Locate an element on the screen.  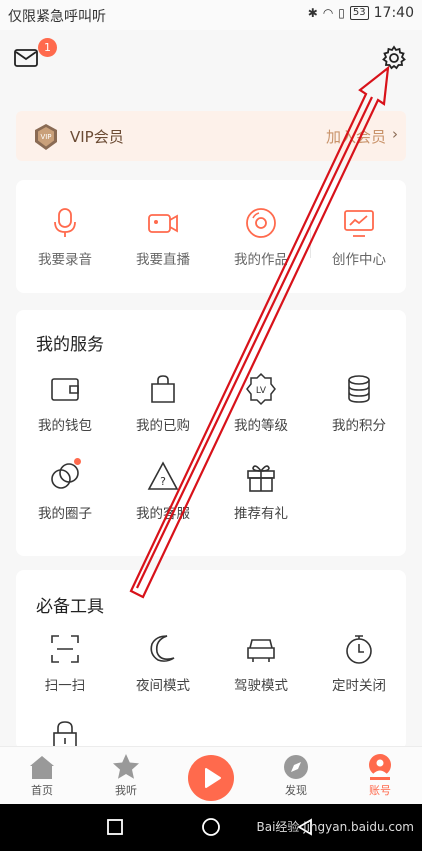
vip-badge-text: VIP is located at coordinates (45, 137).